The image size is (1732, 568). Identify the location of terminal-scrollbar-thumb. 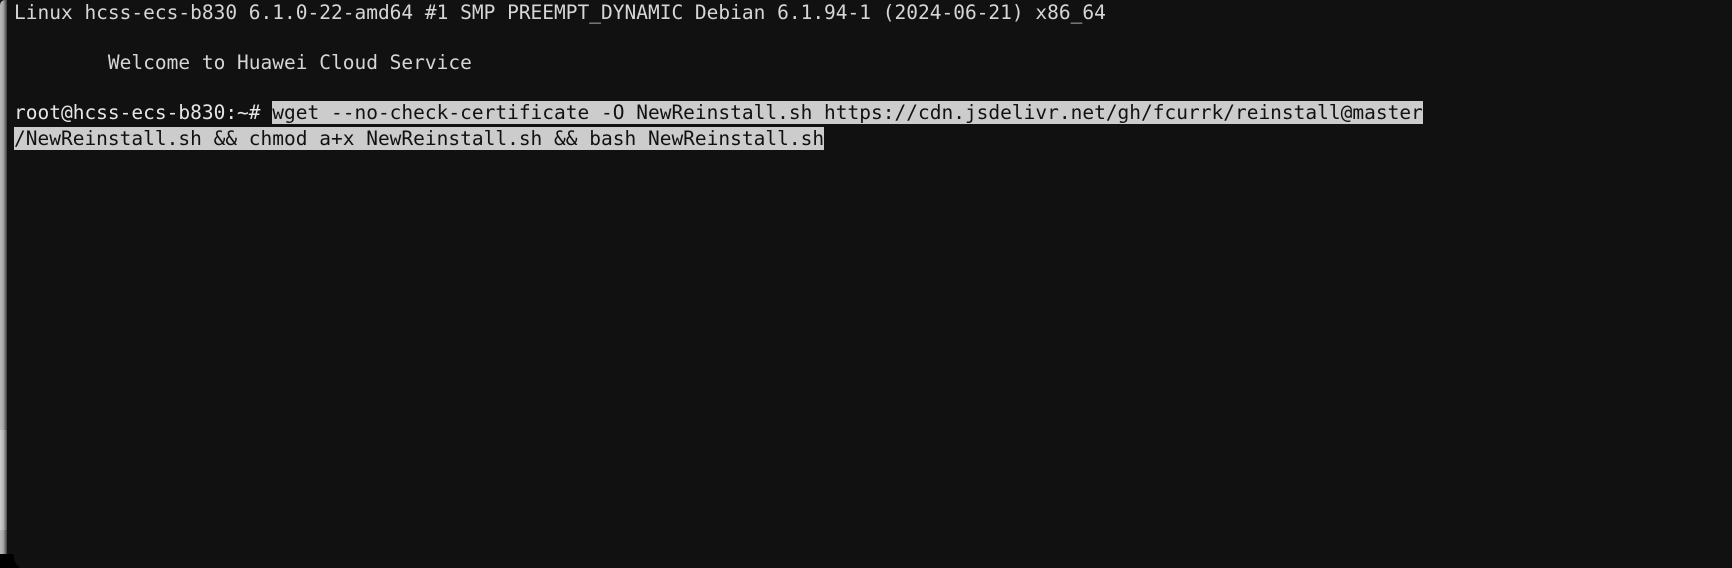
(3, 480).